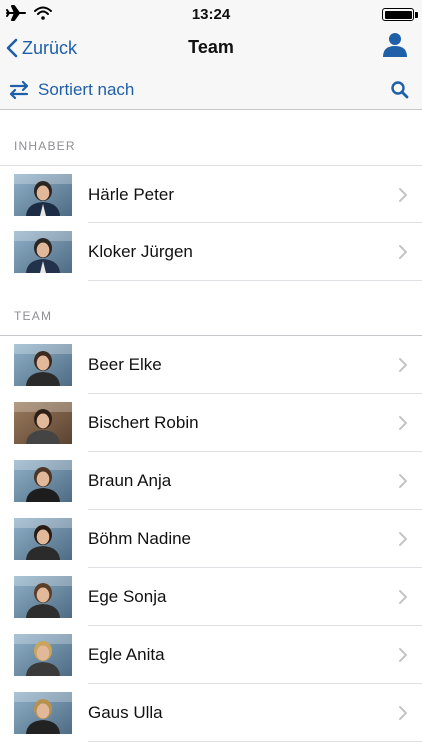 This screenshot has width=422, height=750. Describe the element at coordinates (33, 316) in the screenshot. I see `section-header-label: TEAM` at that location.